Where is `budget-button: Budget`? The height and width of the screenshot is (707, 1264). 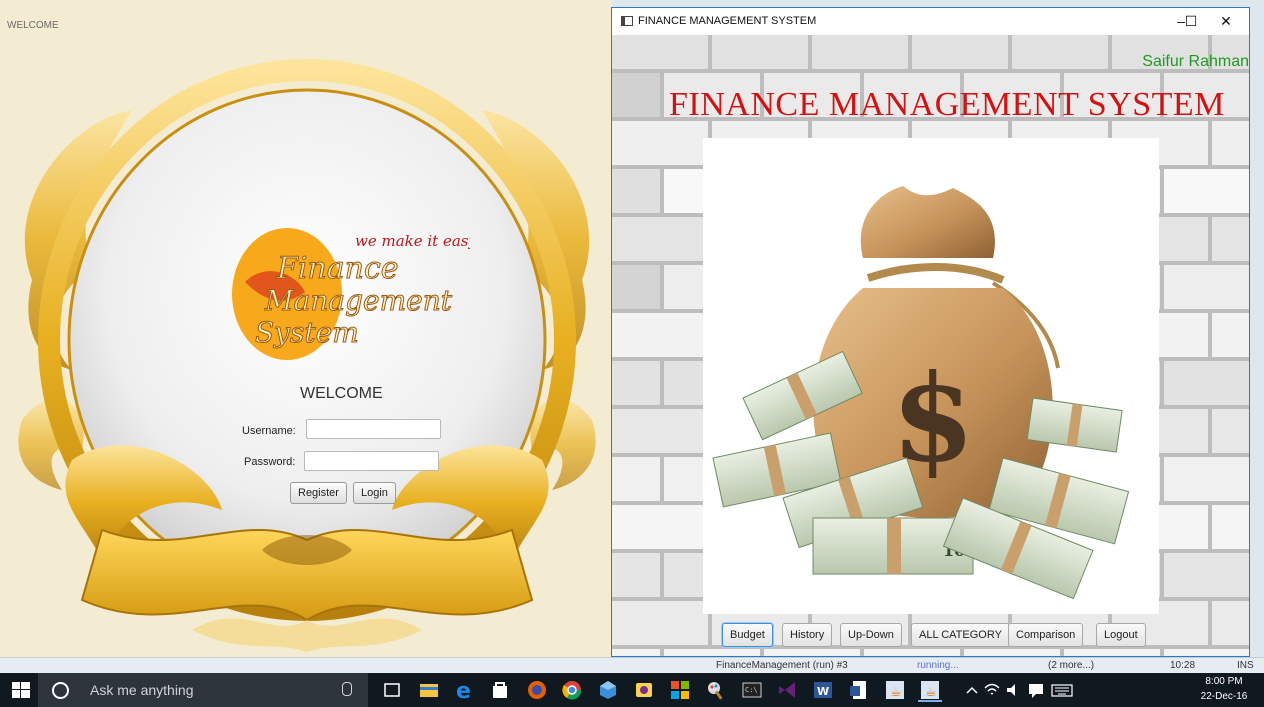
budget-button: Budget is located at coordinates (747, 635).